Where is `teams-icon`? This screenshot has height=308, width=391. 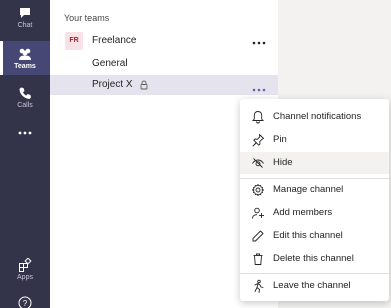
teams-icon is located at coordinates (25, 54).